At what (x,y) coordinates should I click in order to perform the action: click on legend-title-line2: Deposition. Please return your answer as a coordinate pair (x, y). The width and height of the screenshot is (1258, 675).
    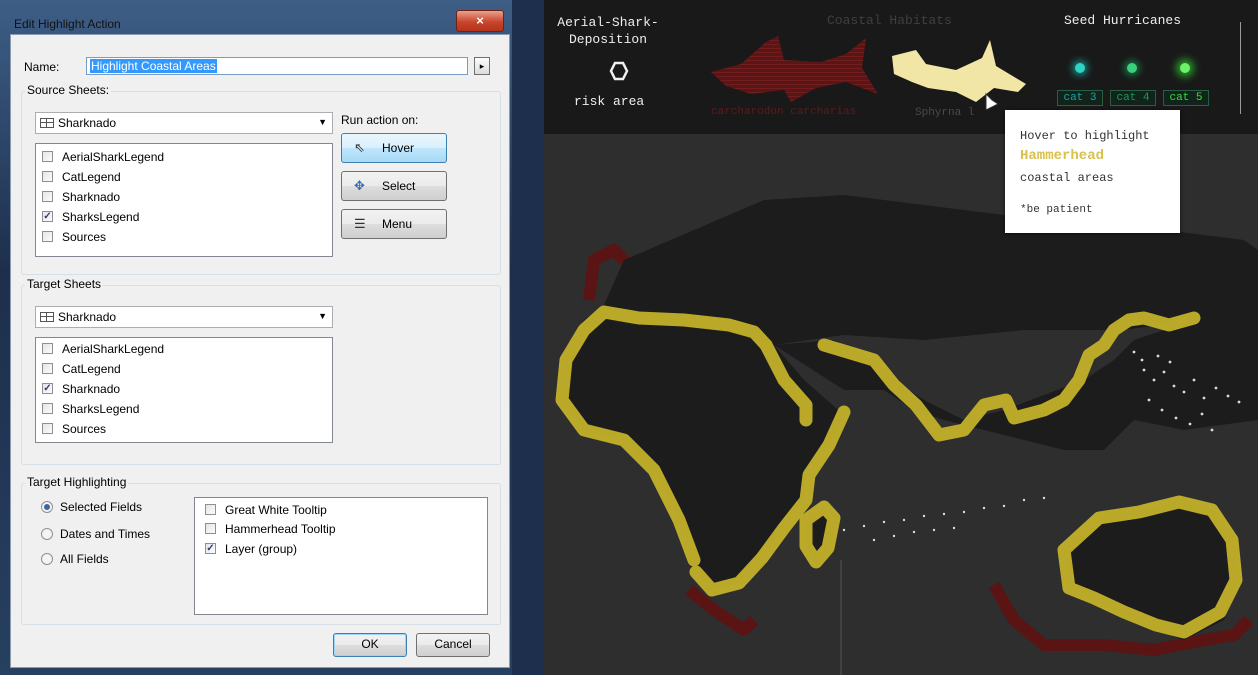
    Looking at the image, I should click on (607, 39).